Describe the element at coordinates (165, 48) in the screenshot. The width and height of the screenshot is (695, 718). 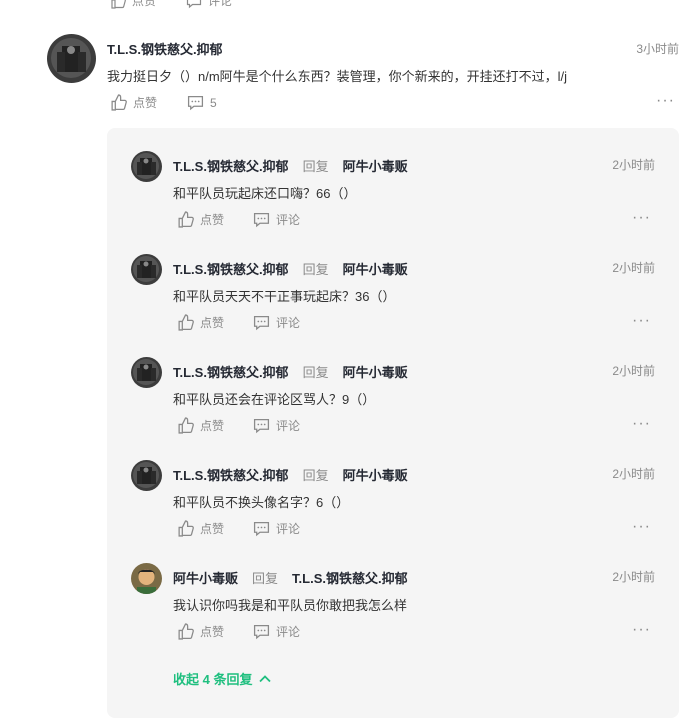
I see `comment-author: T.L.S.钢铁慈父.抑郁` at that location.